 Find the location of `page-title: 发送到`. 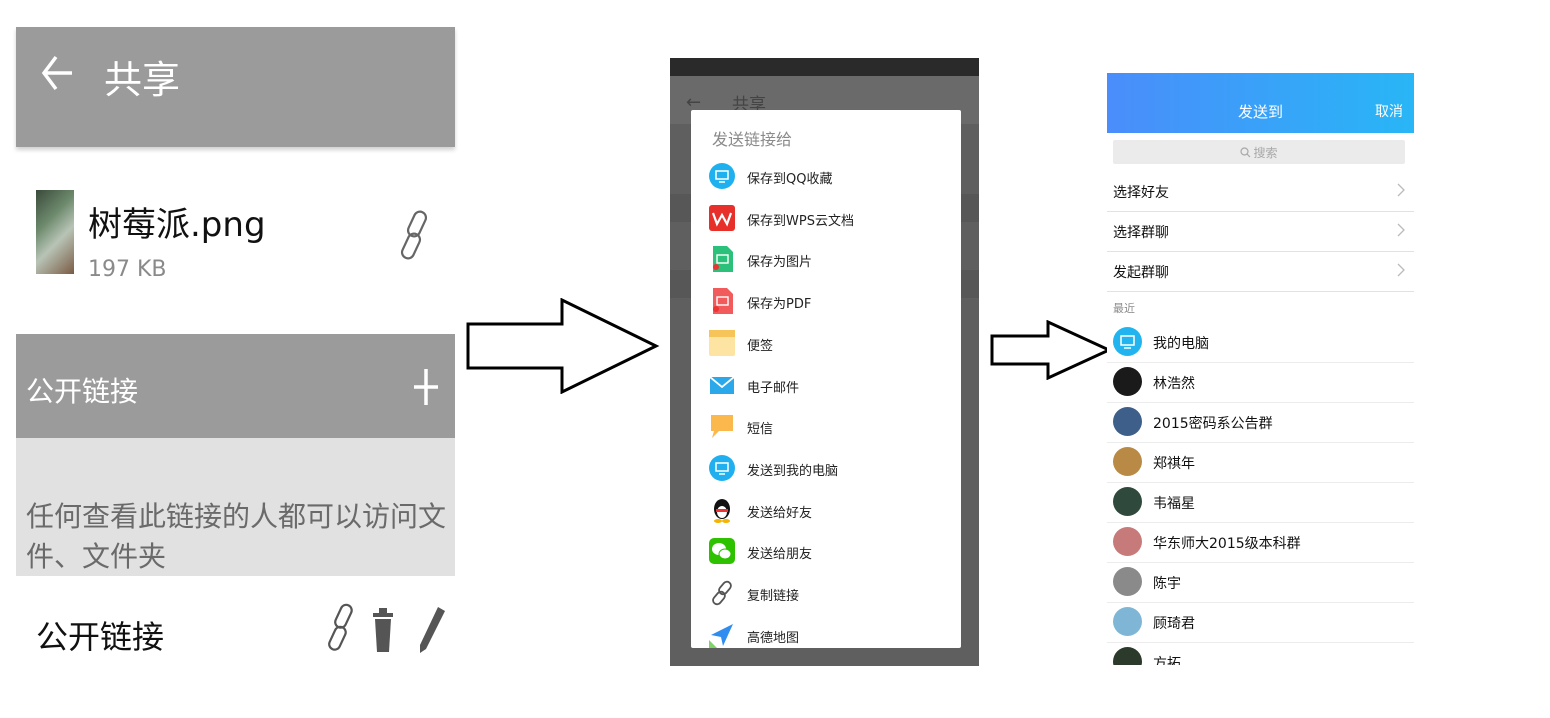

page-title: 发送到 is located at coordinates (1260, 112).